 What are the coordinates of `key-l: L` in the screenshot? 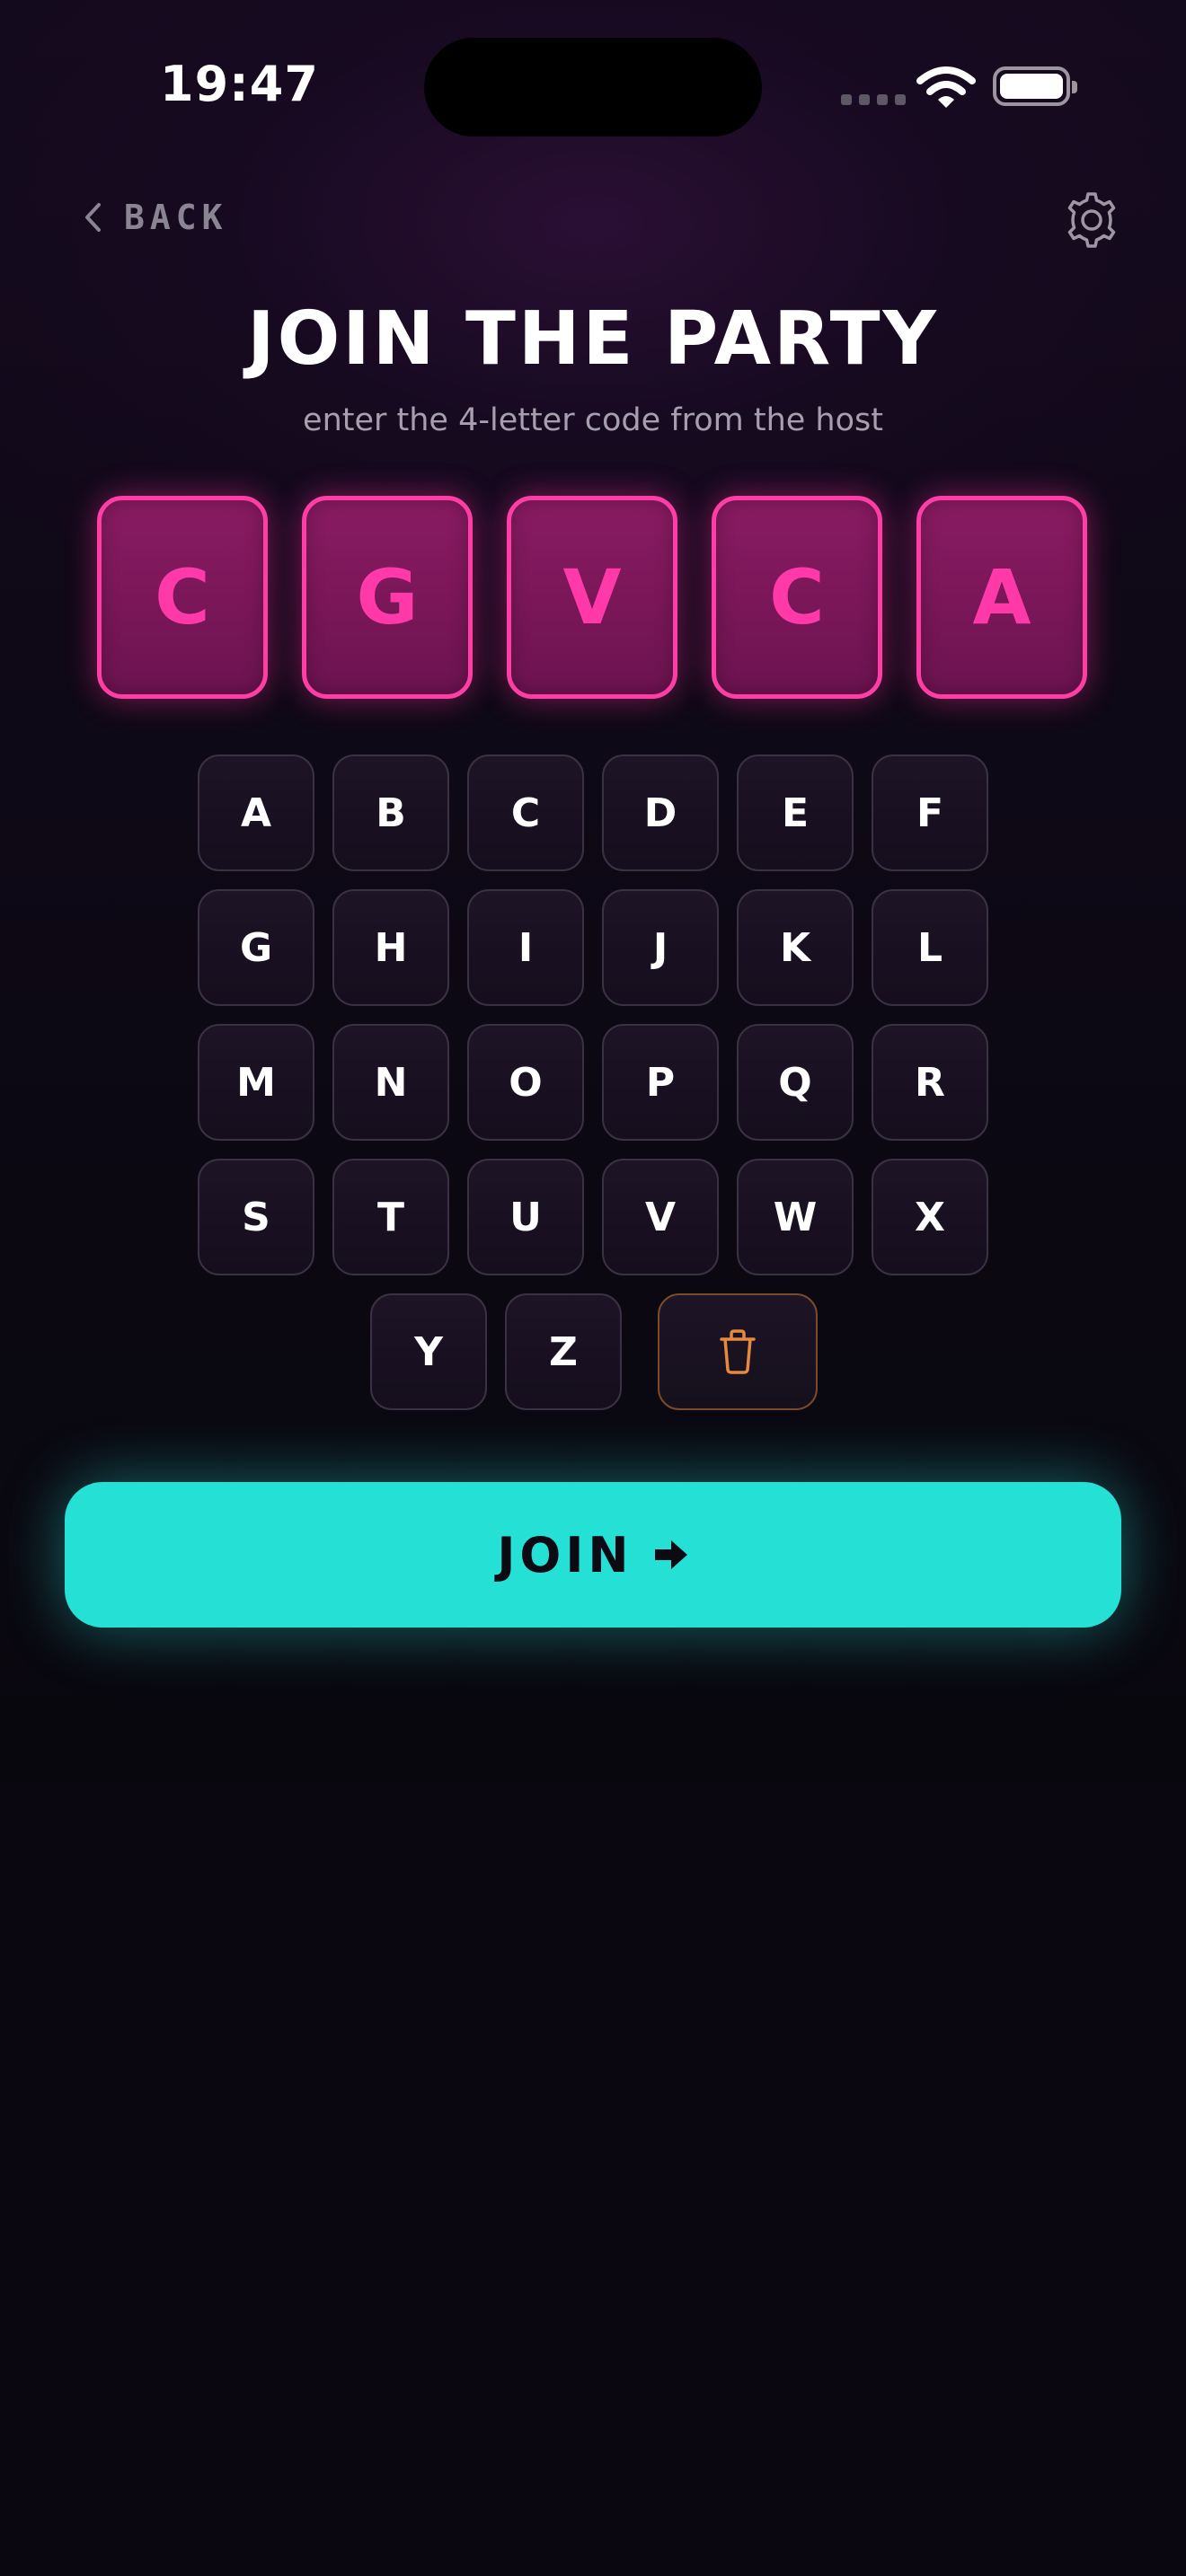 It's located at (930, 947).